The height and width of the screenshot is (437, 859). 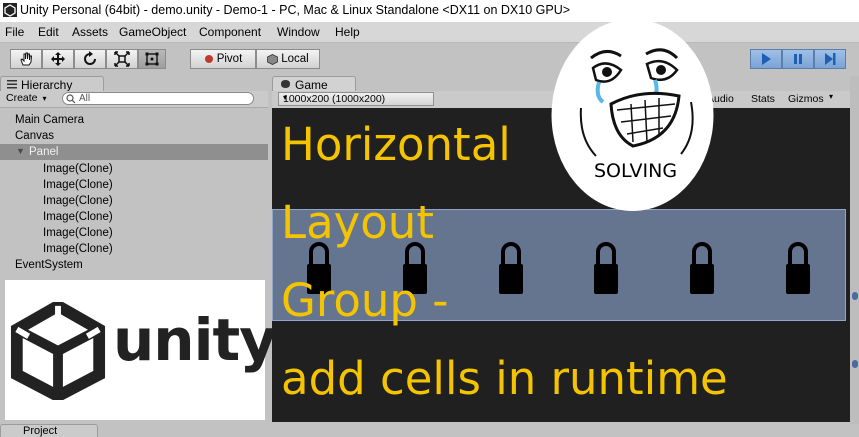 What do you see at coordinates (230, 32) in the screenshot?
I see `menu-component: Component` at bounding box center [230, 32].